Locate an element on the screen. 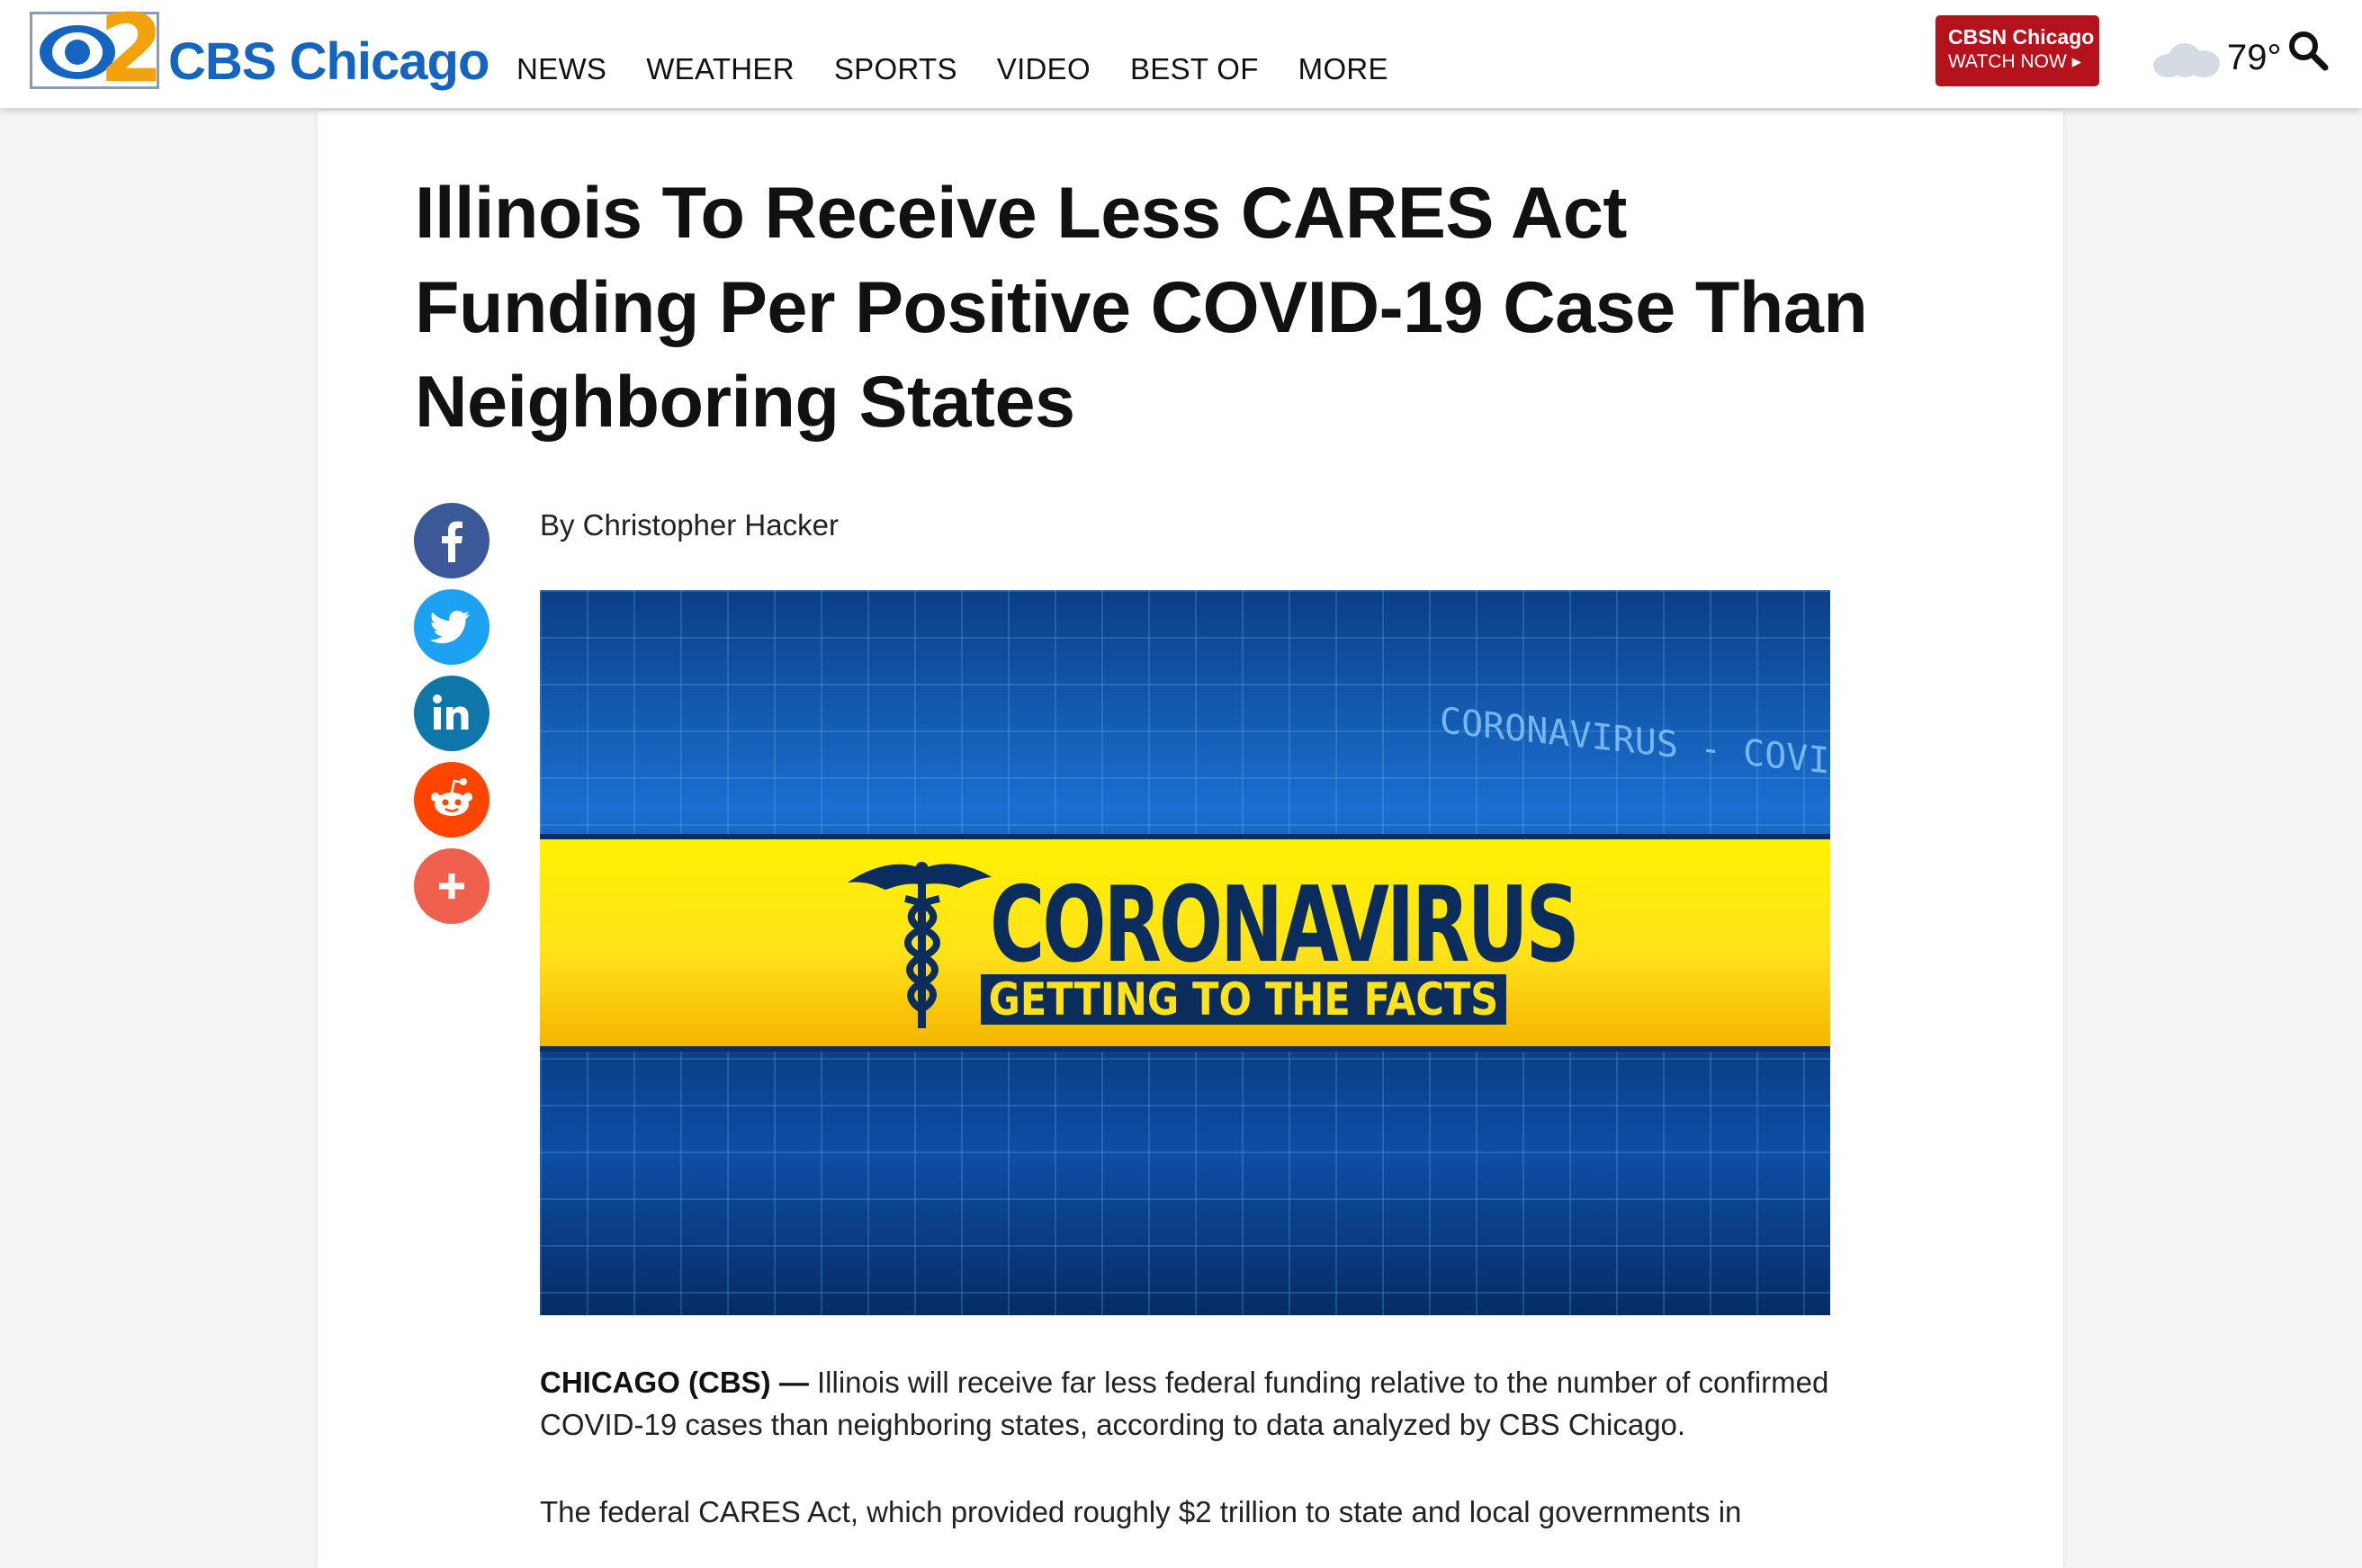  nav-more: MORE is located at coordinates (1343, 69).